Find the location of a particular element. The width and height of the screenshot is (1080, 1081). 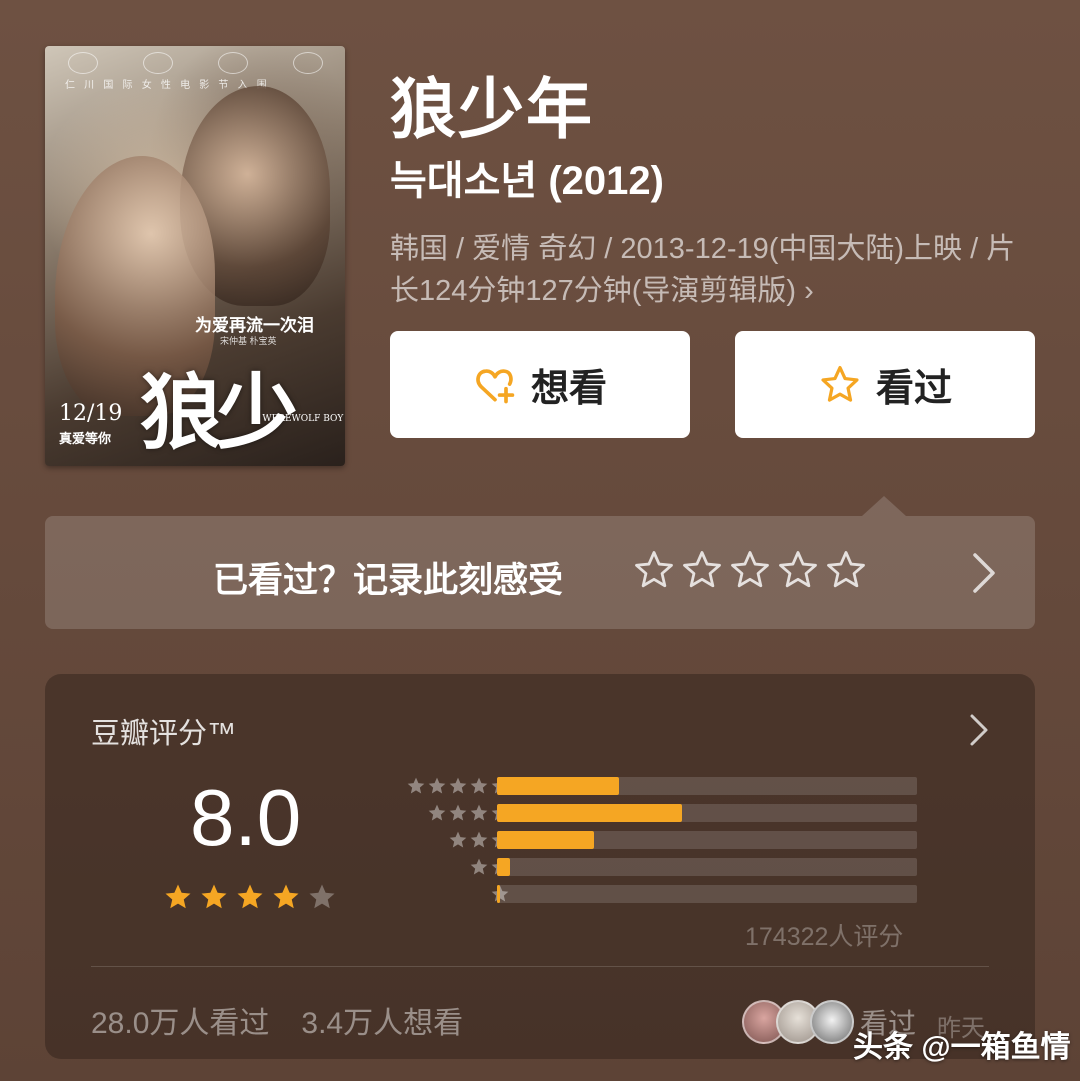

distribution-row-3-star is located at coordinates (655, 841).